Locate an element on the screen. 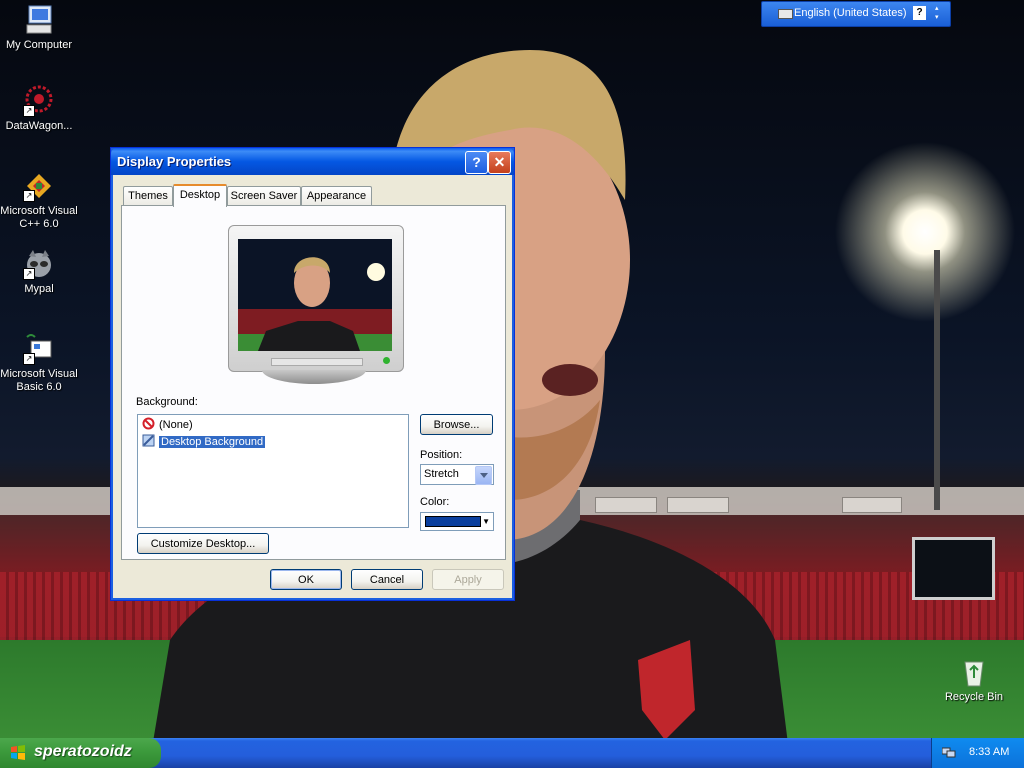  tab-desktop: Desktop is located at coordinates (200, 195).